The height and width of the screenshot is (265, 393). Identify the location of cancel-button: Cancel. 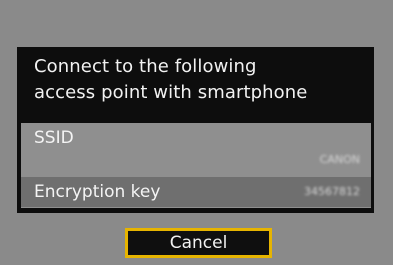
(198, 243).